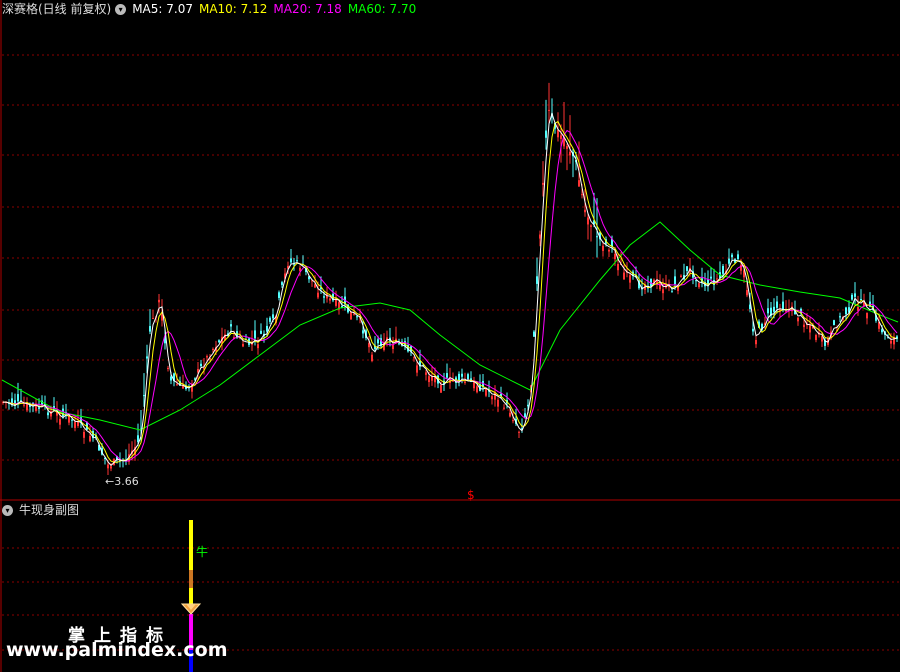 The height and width of the screenshot is (672, 900). What do you see at coordinates (49, 510) in the screenshot?
I see `sub-chart-title: 牛现身副图` at bounding box center [49, 510].